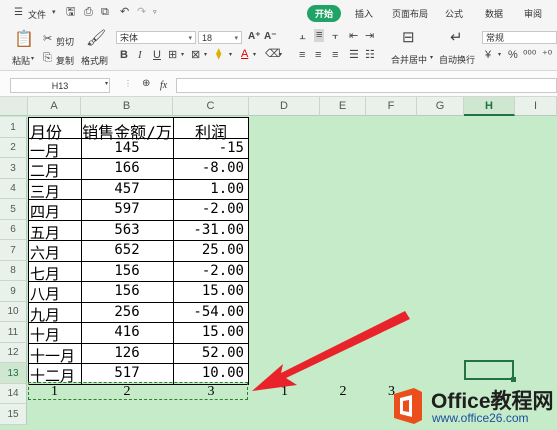 The width and height of the screenshot is (557, 430). What do you see at coordinates (408, 406) in the screenshot?
I see `office-logo-icon` at bounding box center [408, 406].